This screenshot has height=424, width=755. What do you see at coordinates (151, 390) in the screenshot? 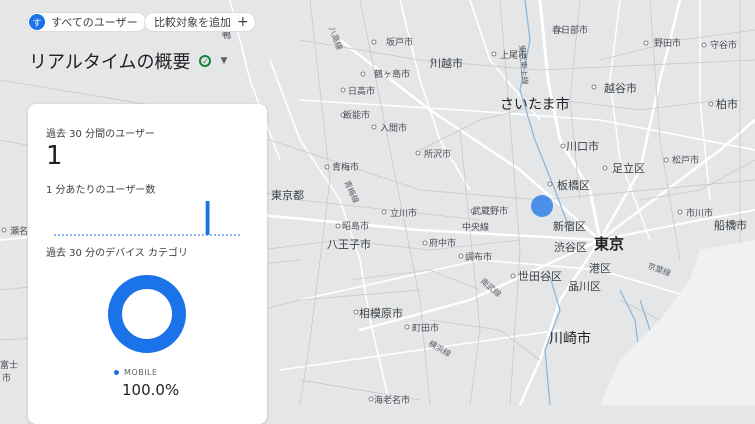
I see `legend-mobile-value: 100.0%` at bounding box center [151, 390].